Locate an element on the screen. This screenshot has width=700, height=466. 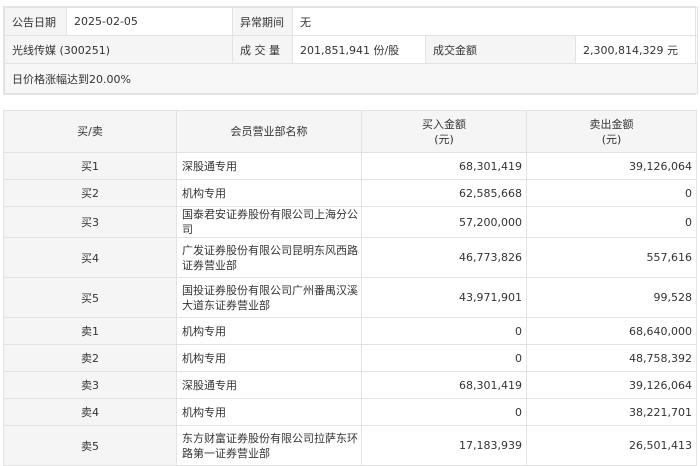
department-cell: 广发证券股份有限公司昆明东风西路证券营业部 is located at coordinates (269, 257).